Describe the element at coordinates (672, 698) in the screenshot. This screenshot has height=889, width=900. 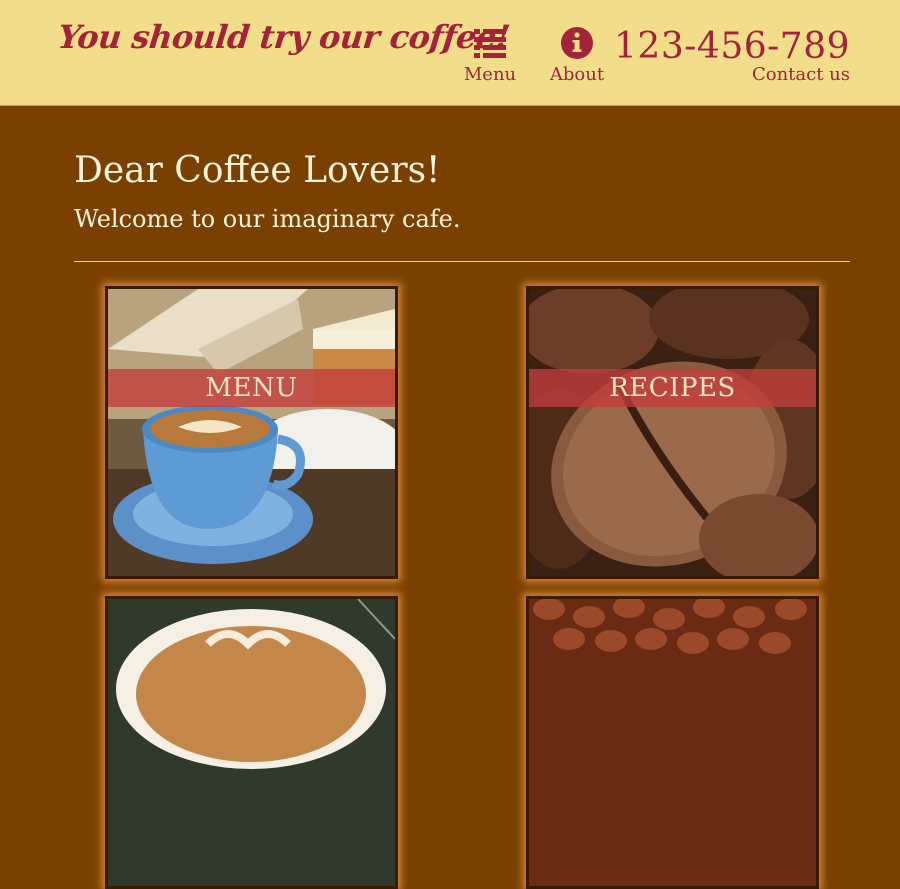
I see `beans-tile-label` at that location.